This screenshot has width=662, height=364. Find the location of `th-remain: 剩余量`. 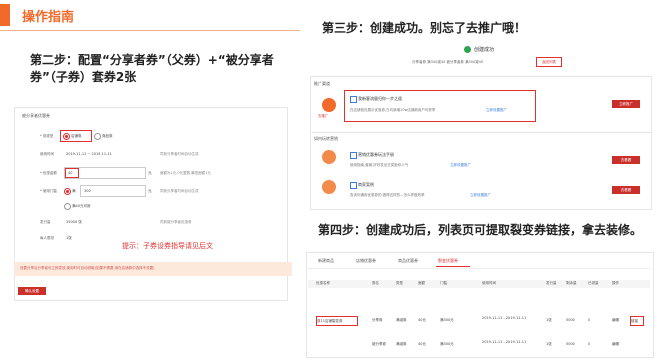

th-remain: 剩余量 is located at coordinates (571, 283).